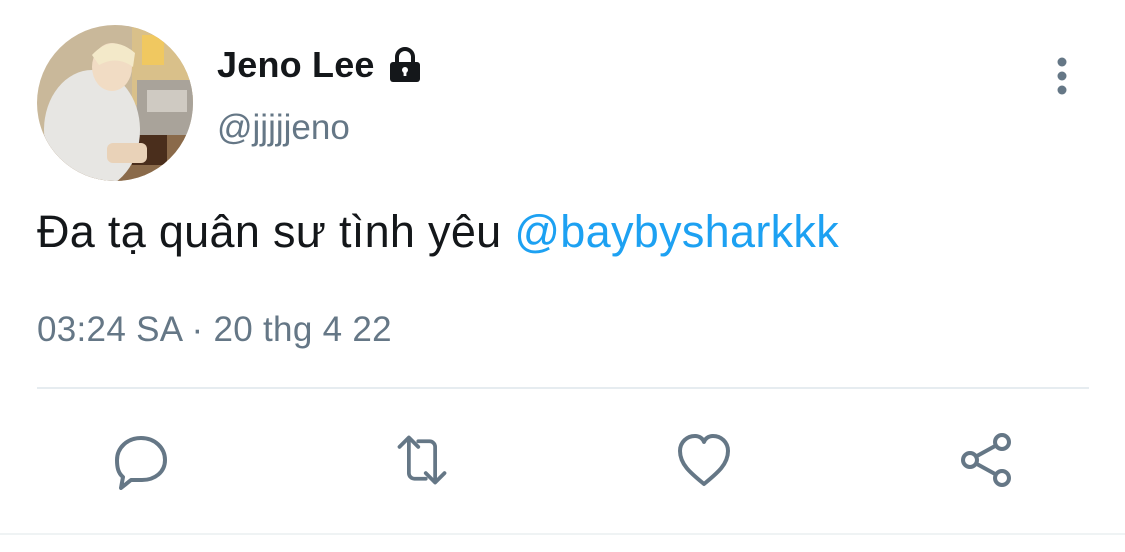 This screenshot has height=552, width=1125. I want to click on tweet-text: Đa tạ quân sư tình yêu @baybysharkkk, so click(438, 232).